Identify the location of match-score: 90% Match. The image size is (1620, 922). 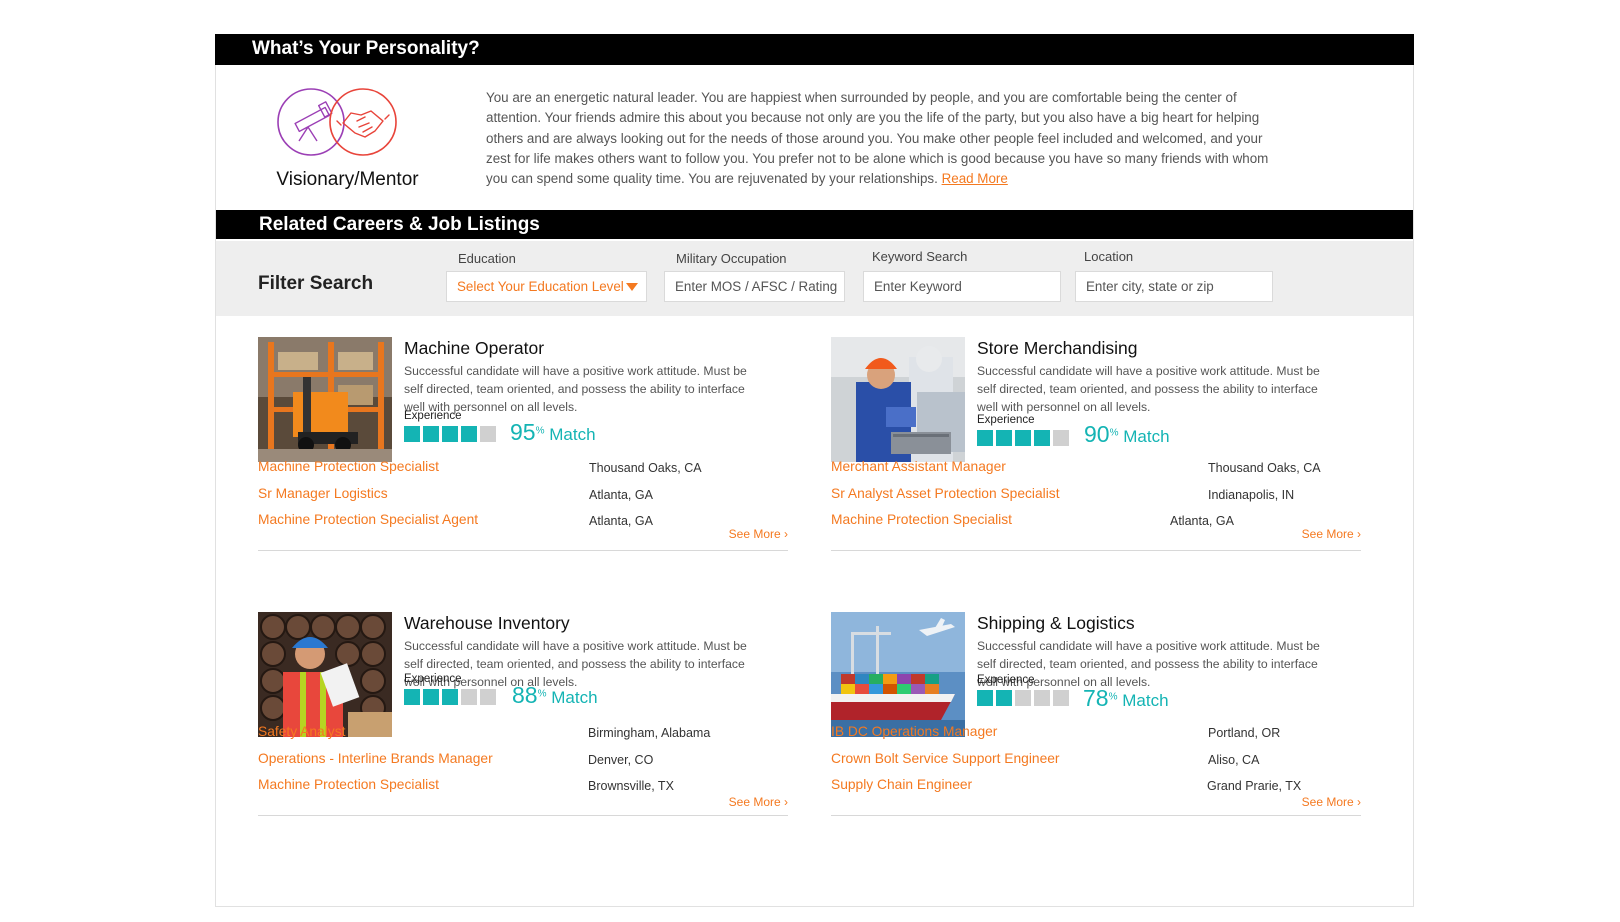
(1127, 434).